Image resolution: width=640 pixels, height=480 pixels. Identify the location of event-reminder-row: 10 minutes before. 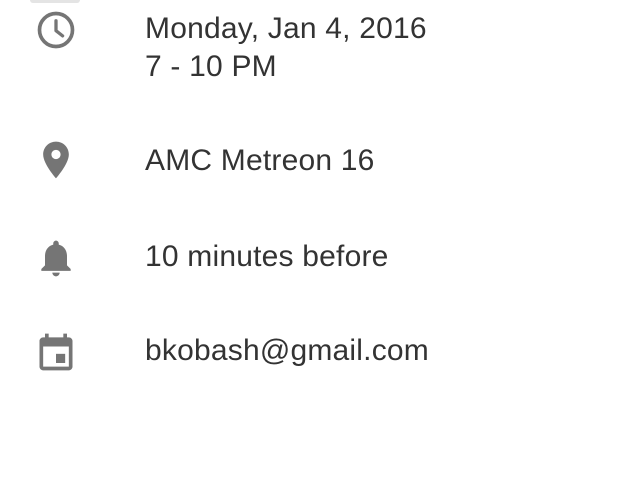
(320, 261).